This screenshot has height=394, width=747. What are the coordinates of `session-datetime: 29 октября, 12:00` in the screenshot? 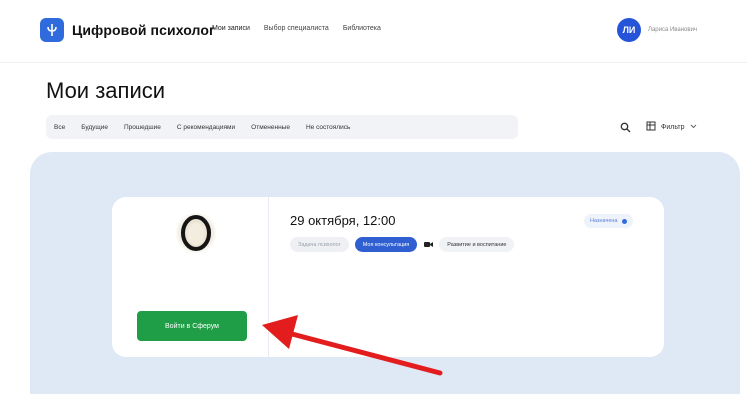 It's located at (343, 220).